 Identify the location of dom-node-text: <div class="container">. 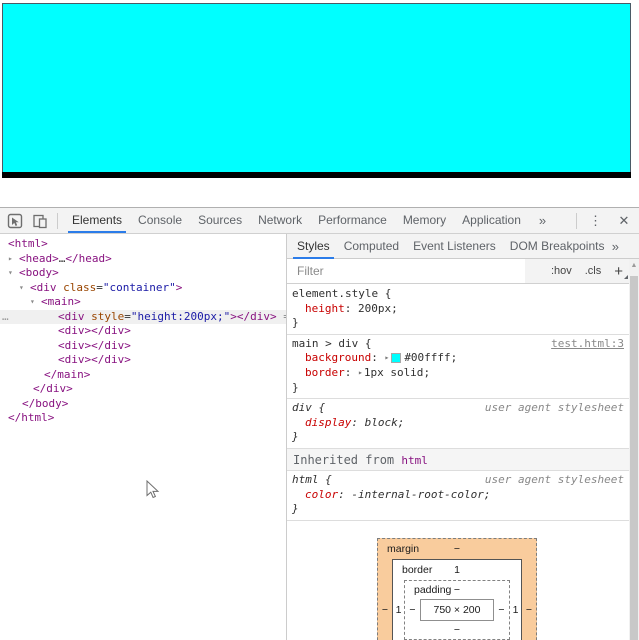
(106, 287).